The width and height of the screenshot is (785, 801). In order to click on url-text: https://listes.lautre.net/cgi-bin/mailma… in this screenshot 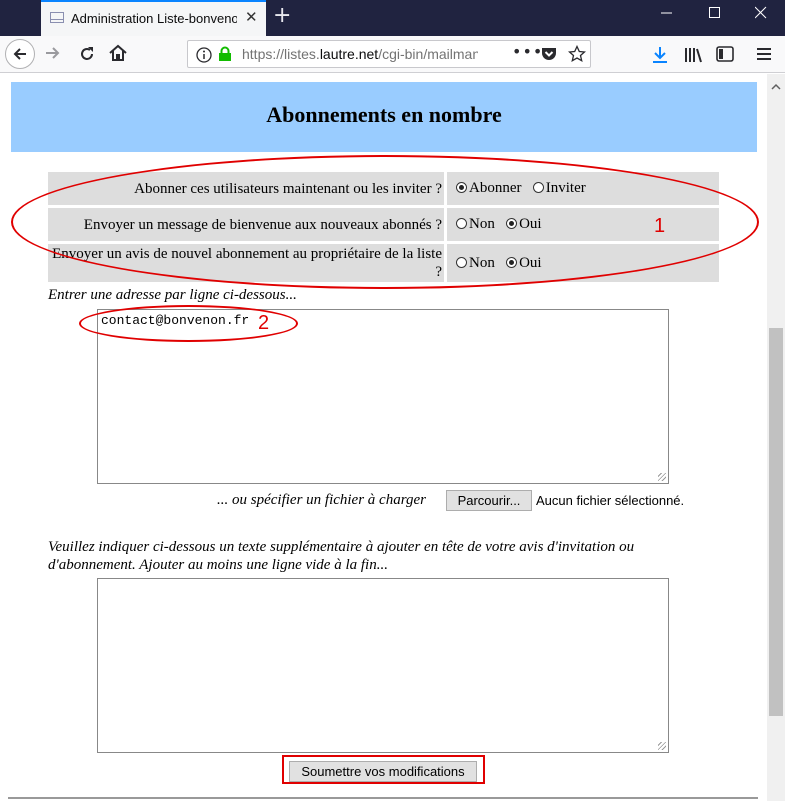, I will do `click(360, 54)`.